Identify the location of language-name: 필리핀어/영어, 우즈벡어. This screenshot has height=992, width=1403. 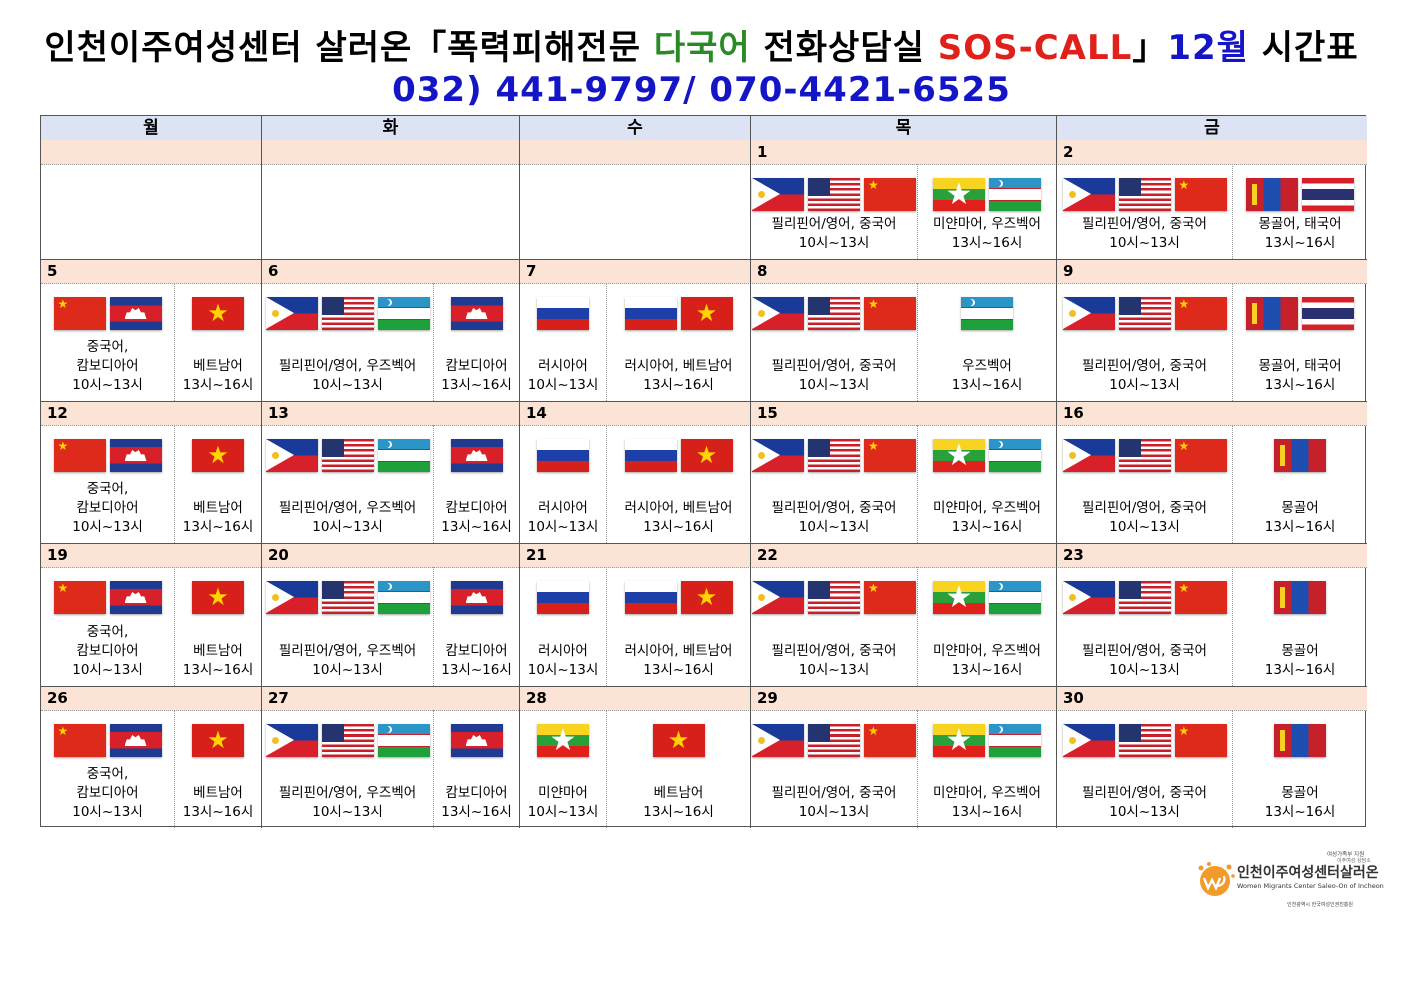
(347, 793).